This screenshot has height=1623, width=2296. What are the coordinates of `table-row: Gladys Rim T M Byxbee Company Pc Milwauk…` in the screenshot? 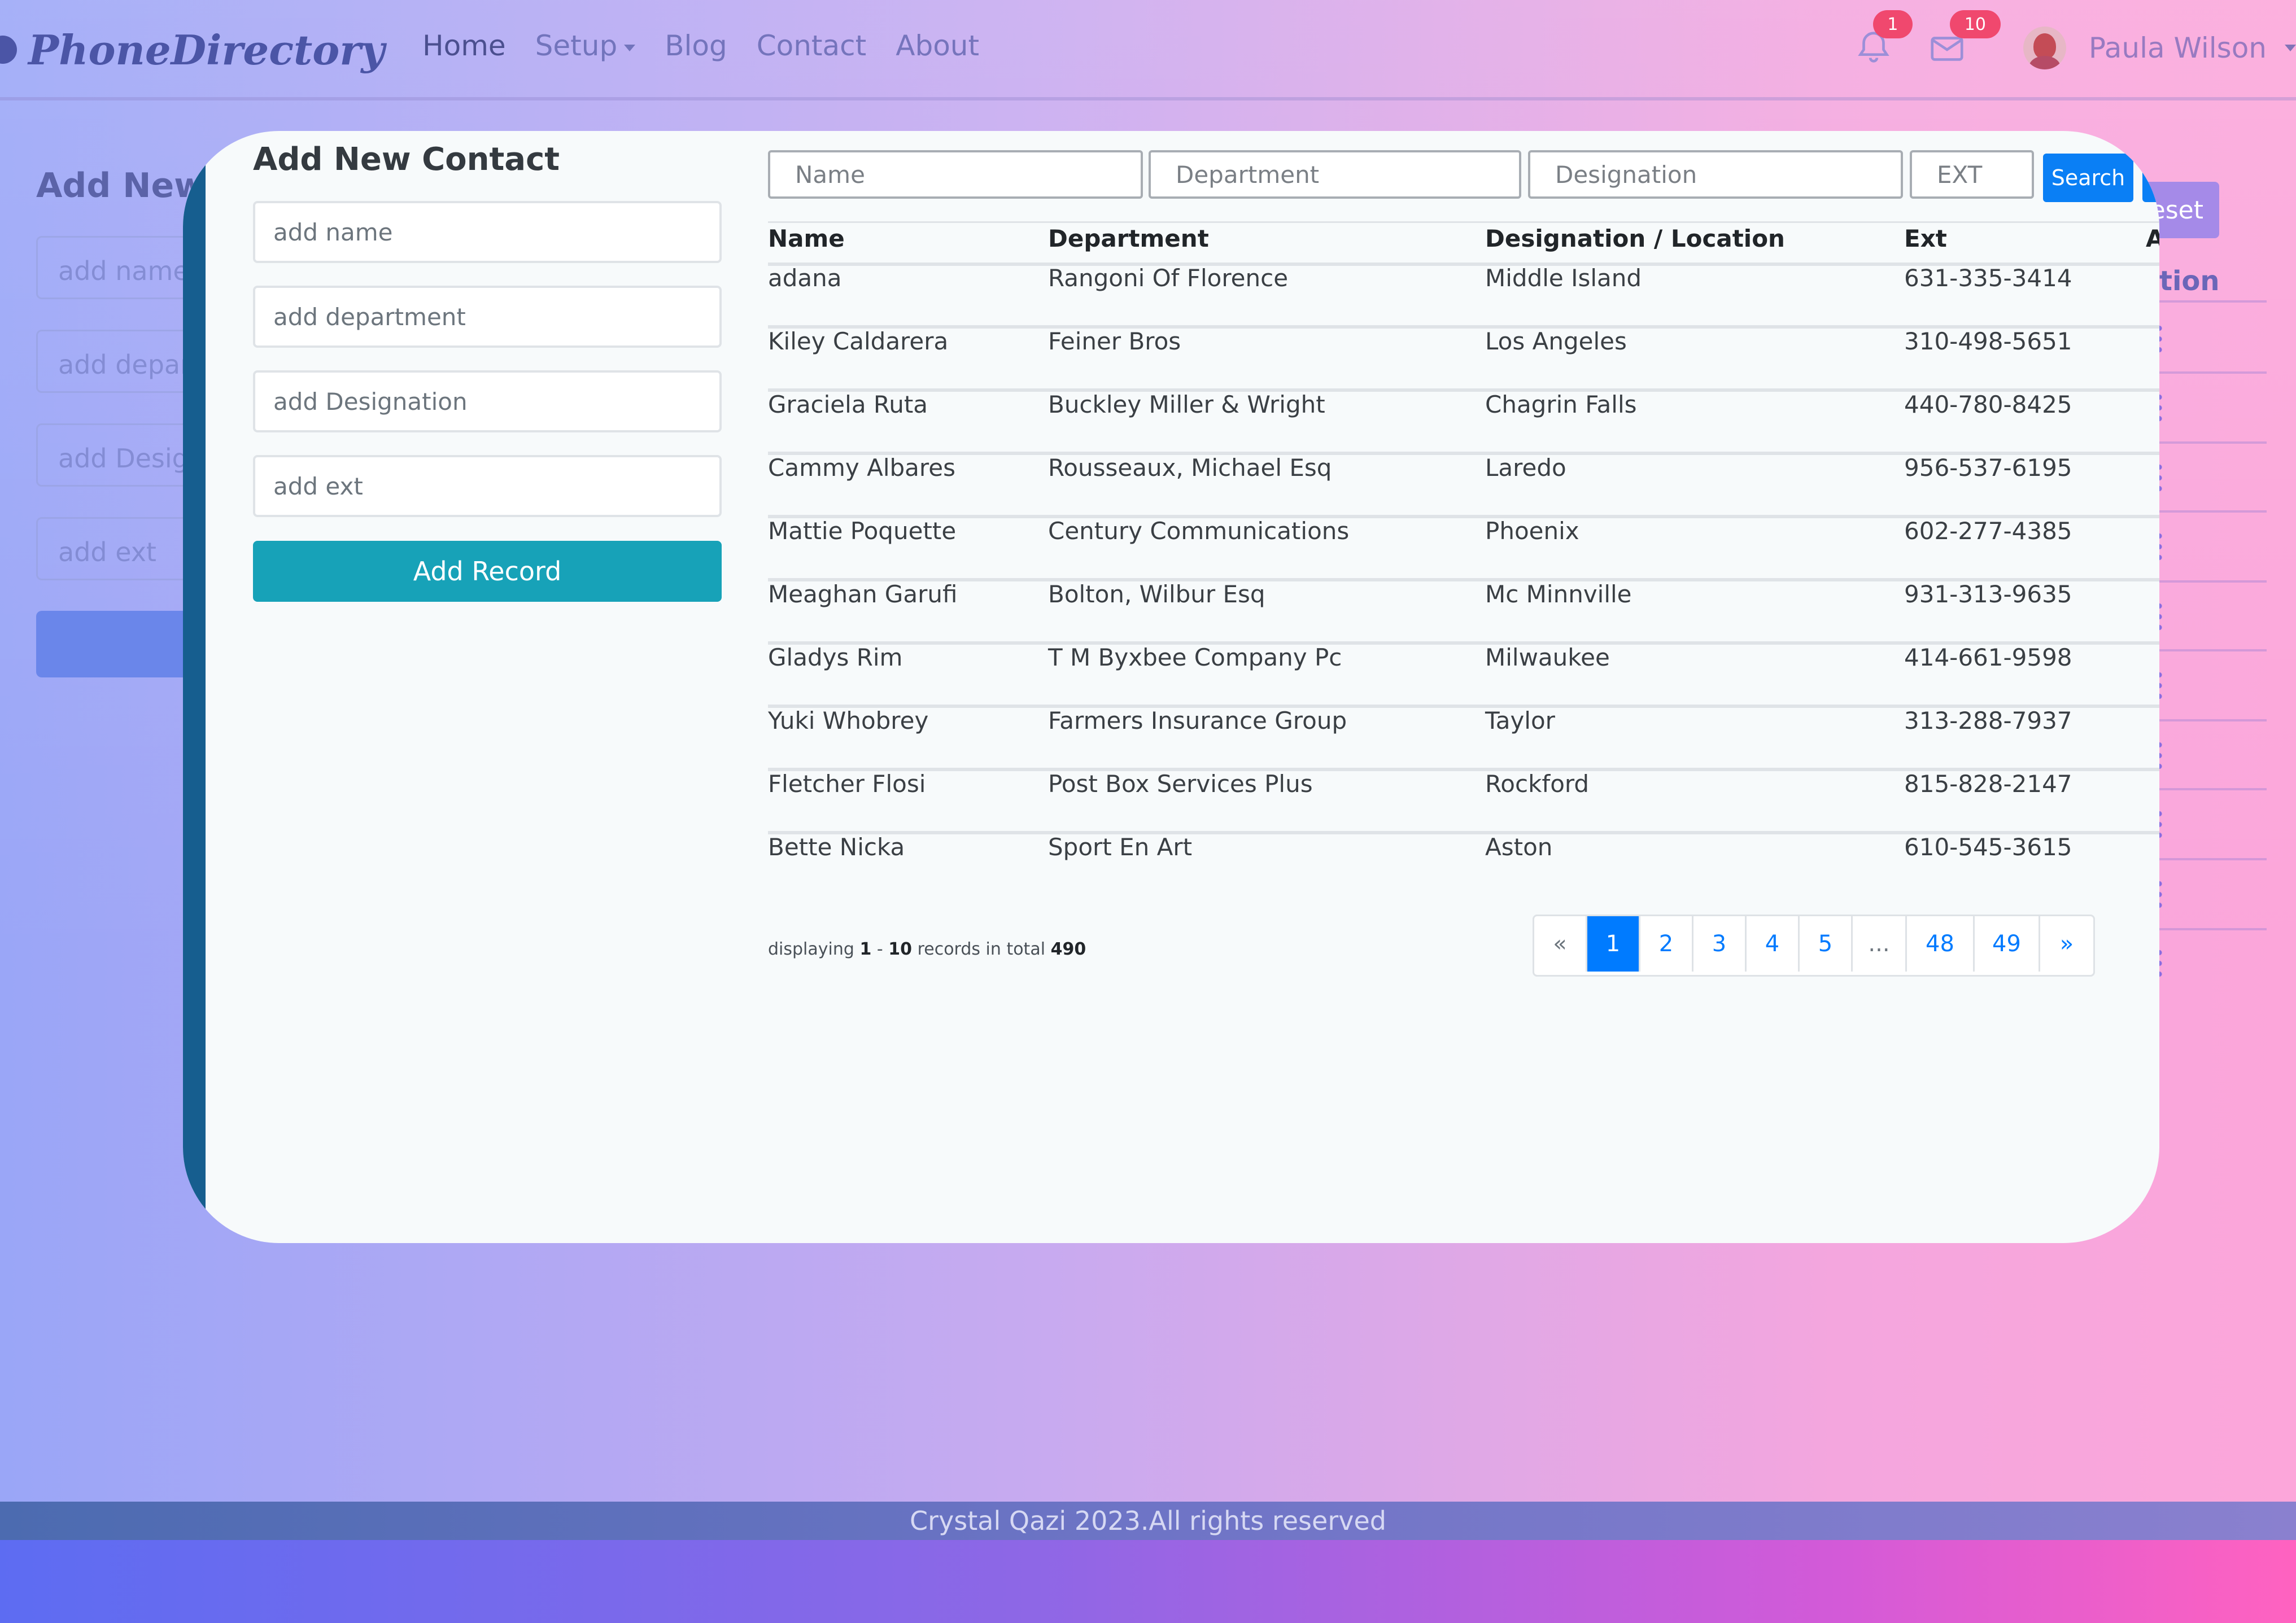 It's located at (1463, 676).